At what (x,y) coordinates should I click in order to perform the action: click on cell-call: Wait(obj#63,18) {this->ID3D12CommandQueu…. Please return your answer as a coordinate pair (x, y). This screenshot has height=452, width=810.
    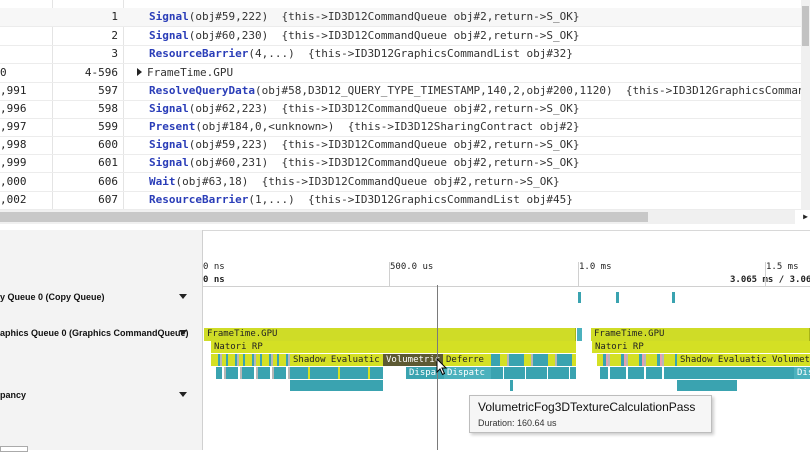
    Looking at the image, I should click on (354, 182).